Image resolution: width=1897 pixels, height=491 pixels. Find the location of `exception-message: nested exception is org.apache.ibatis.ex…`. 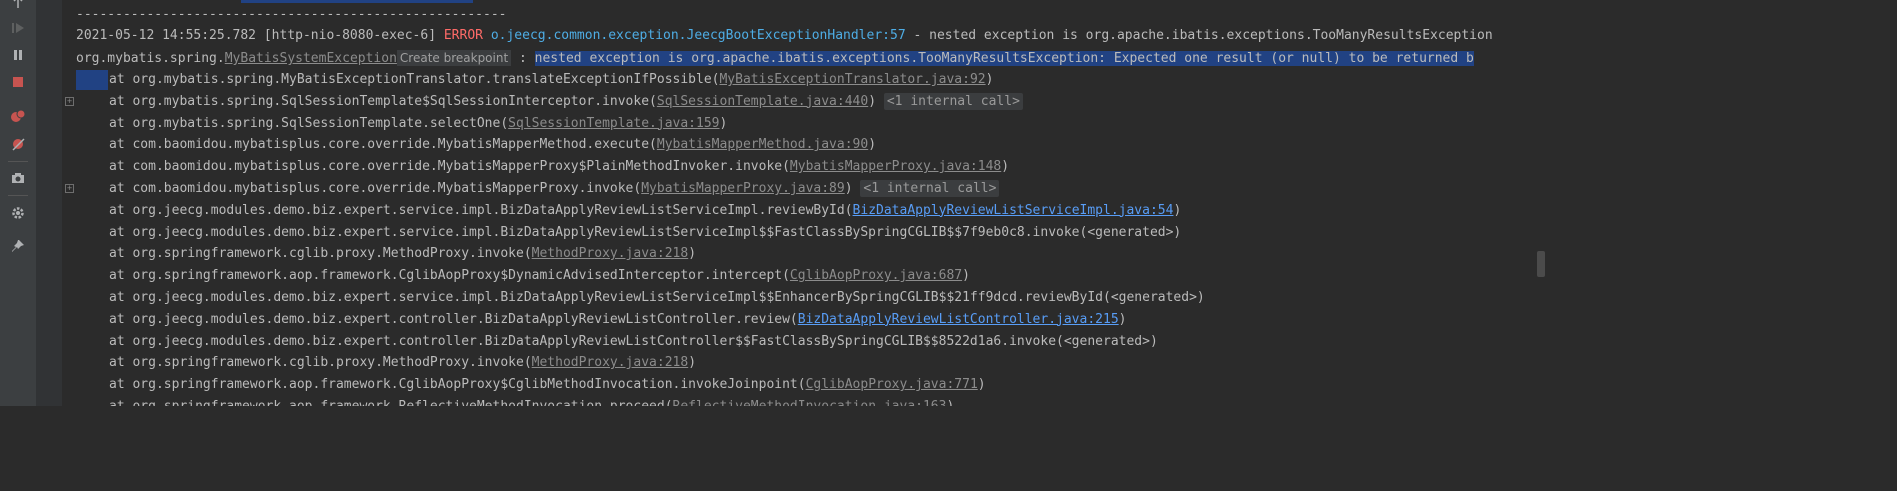

exception-message: nested exception is org.apache.ibatis.ex… is located at coordinates (1004, 58).